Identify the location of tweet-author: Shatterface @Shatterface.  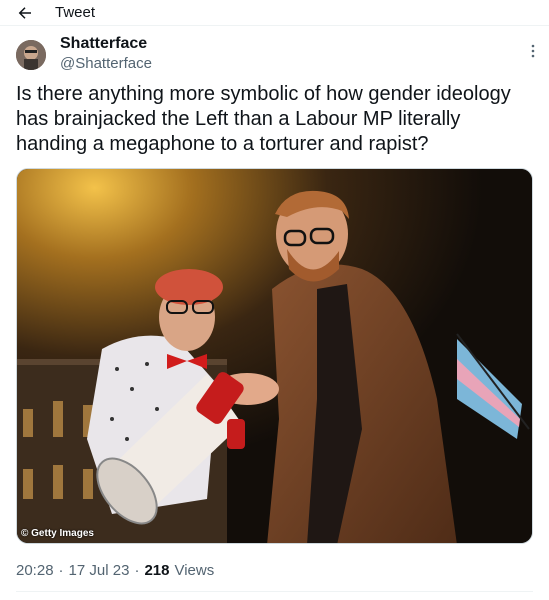
(276, 54).